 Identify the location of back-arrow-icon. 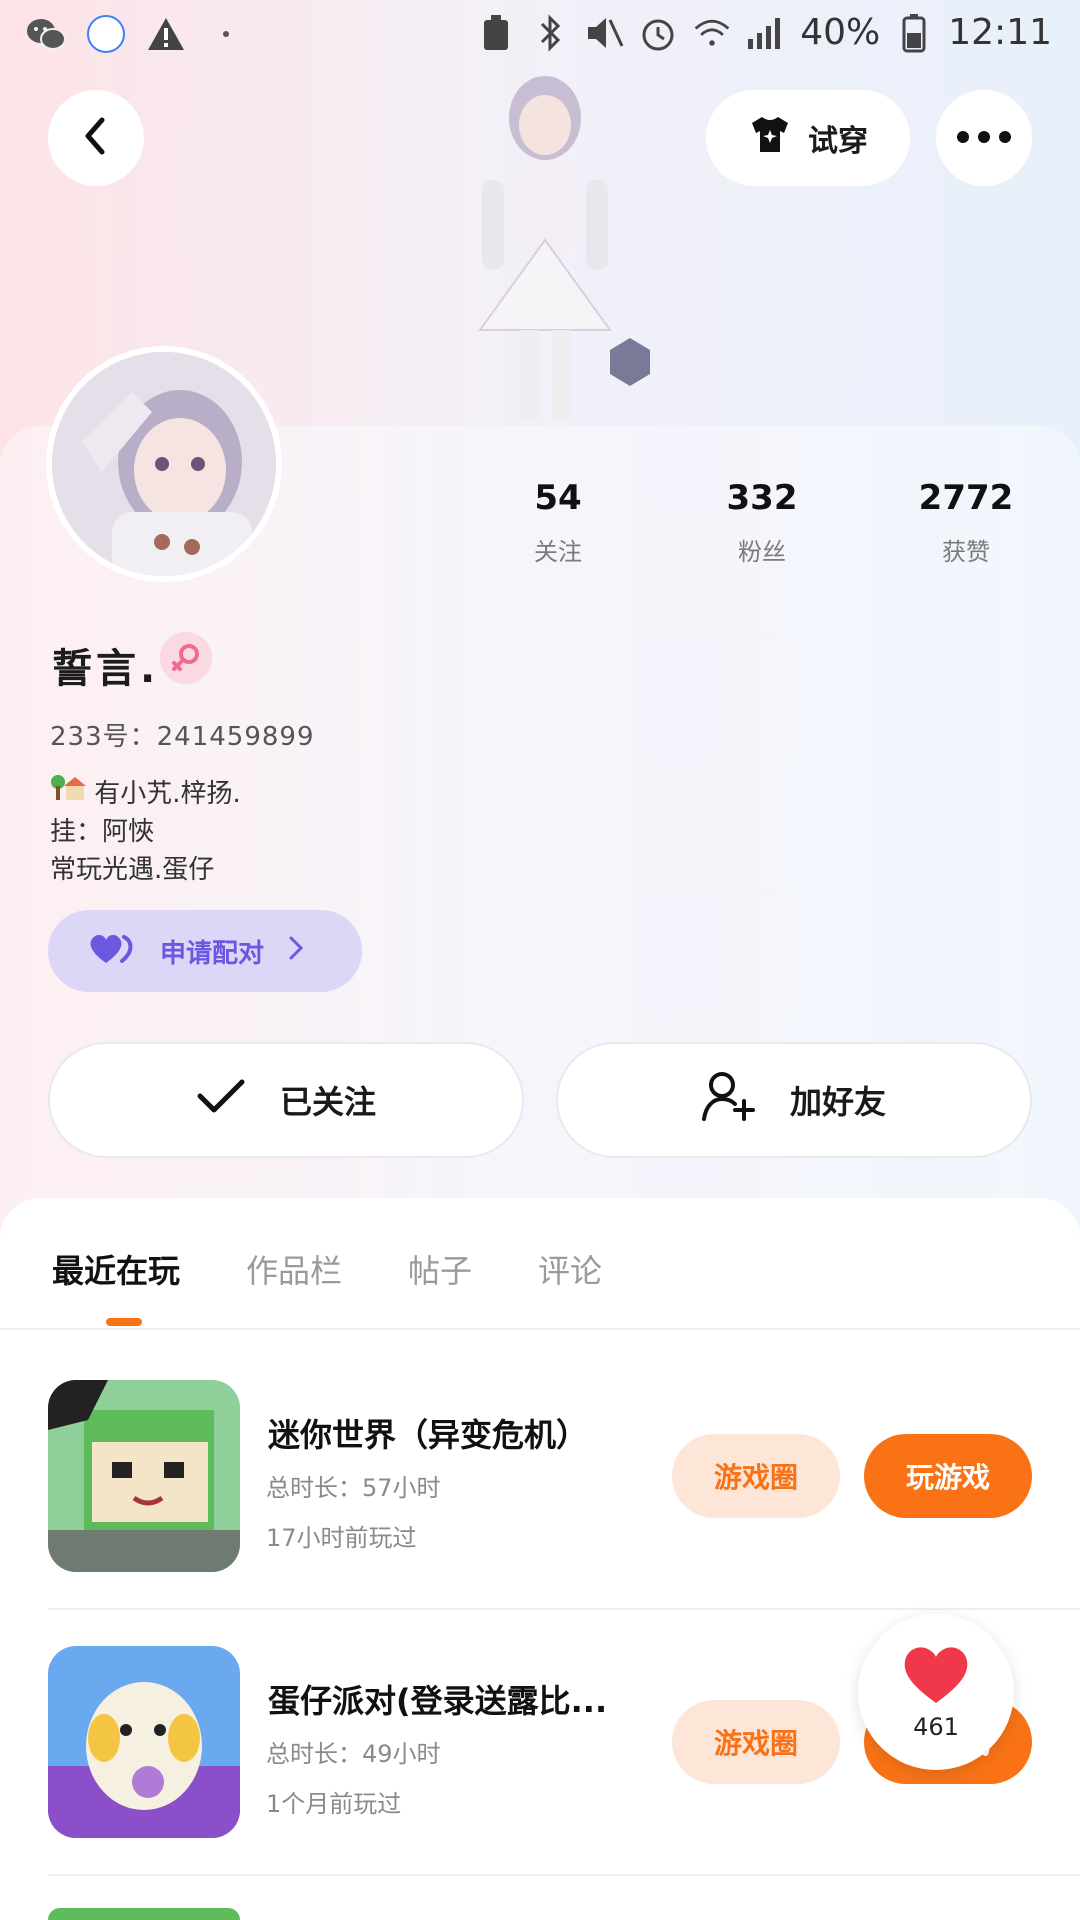
(96, 138).